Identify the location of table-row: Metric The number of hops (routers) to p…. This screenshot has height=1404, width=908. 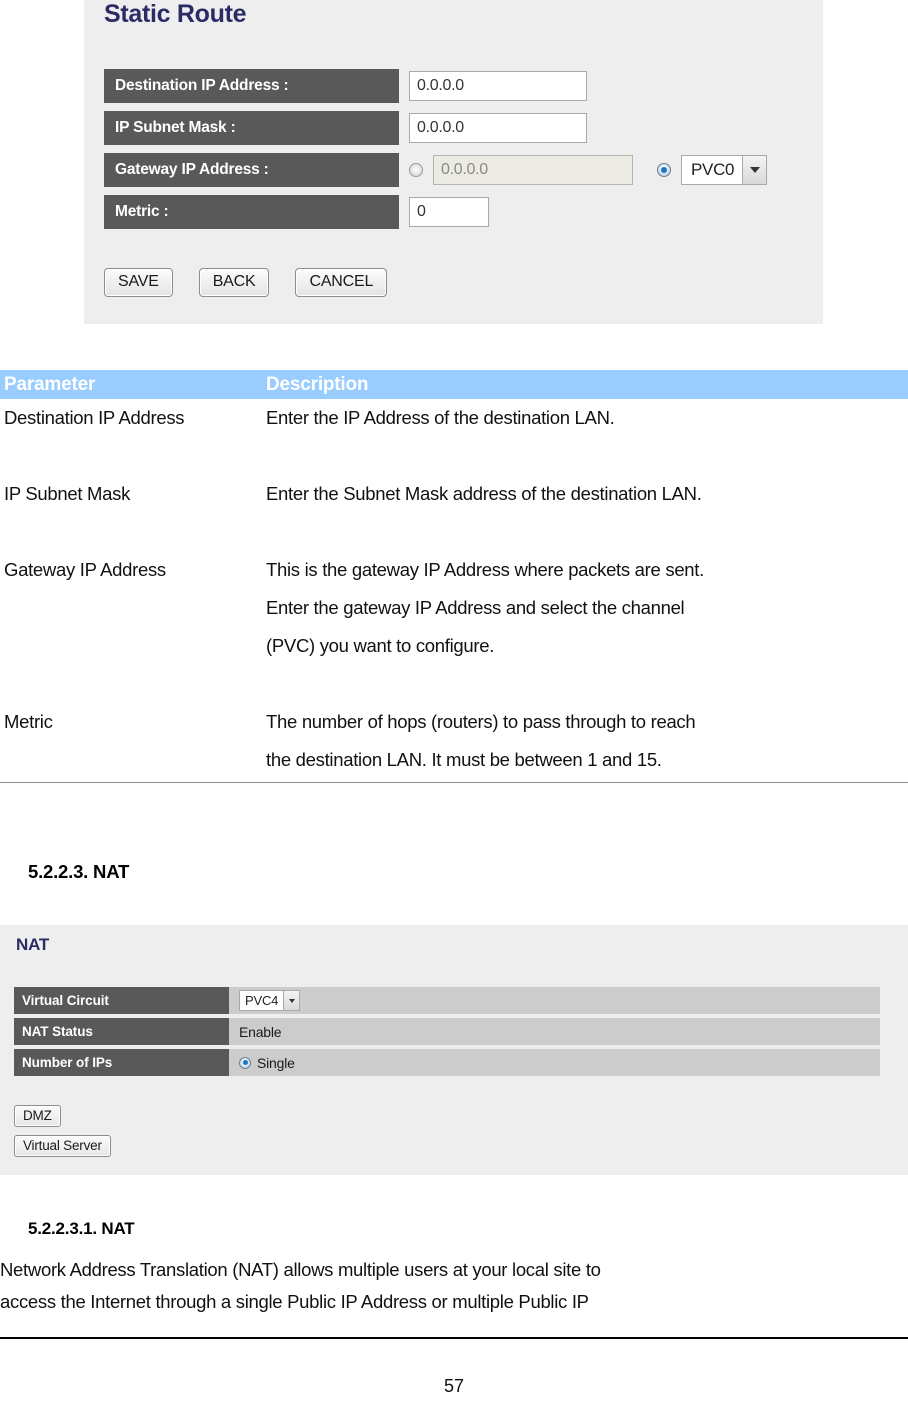
(454, 741).